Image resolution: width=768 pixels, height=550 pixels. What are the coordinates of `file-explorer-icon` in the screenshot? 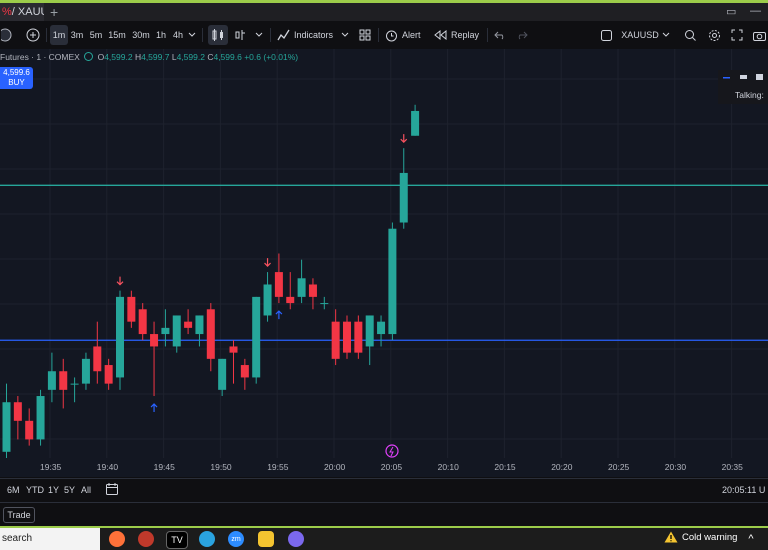 It's located at (266, 539).